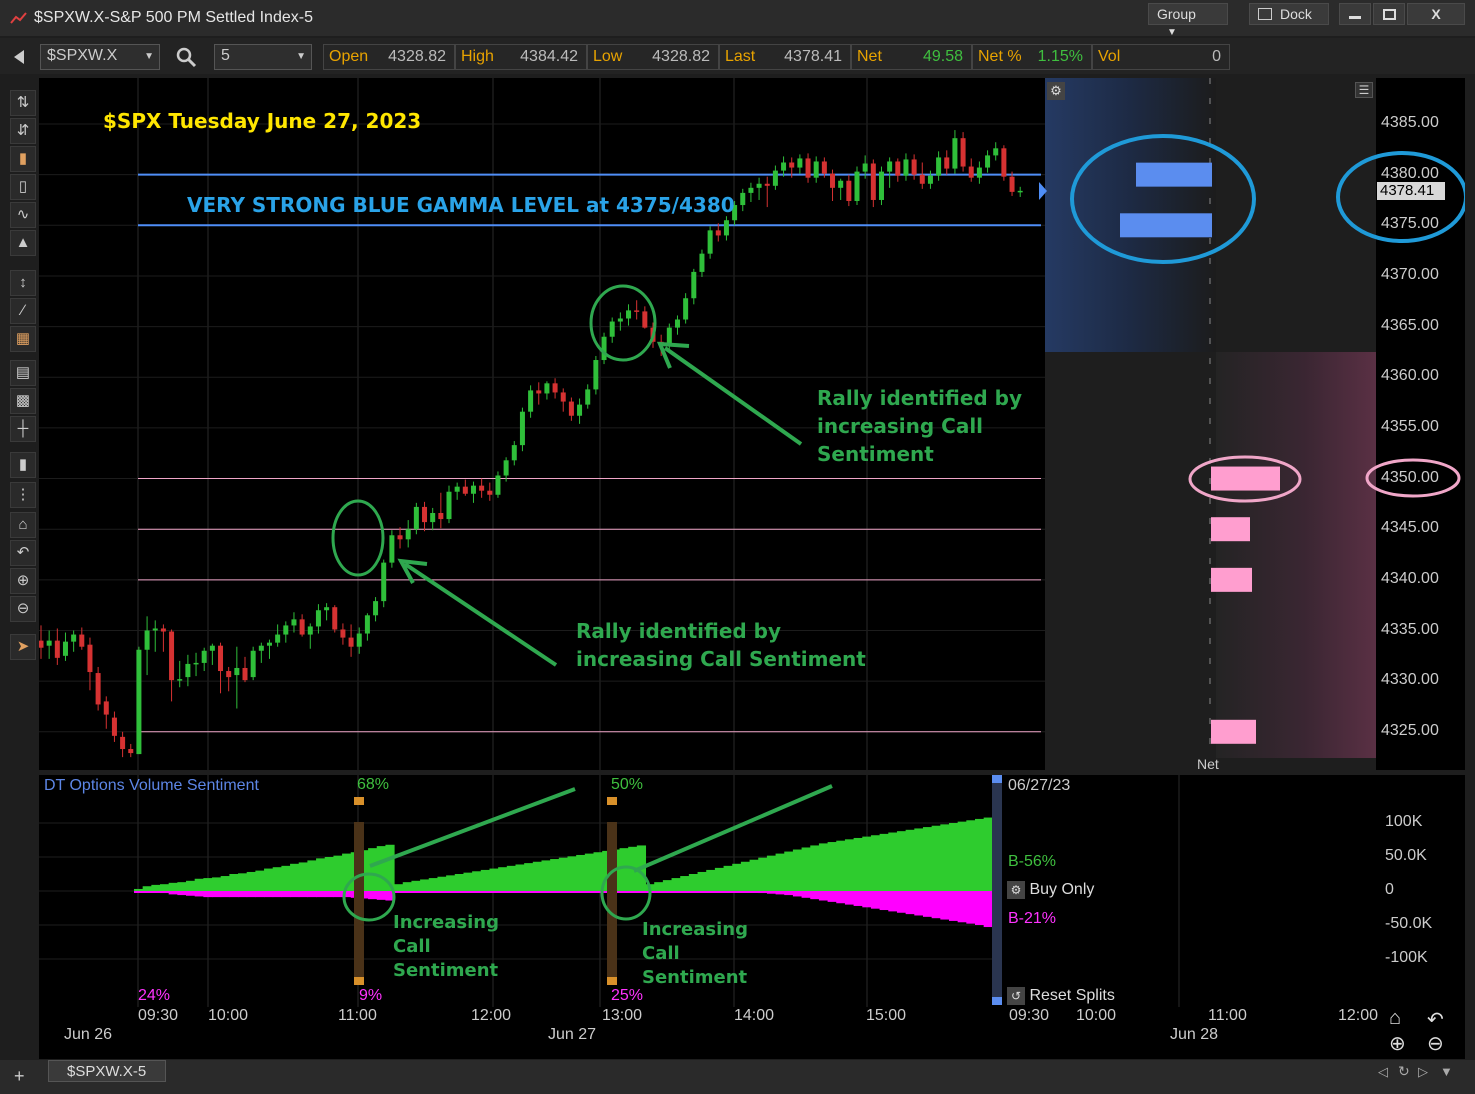 The height and width of the screenshot is (1094, 1475). Describe the element at coordinates (23, 495) in the screenshot. I see `split-icon: ⋮` at that location.